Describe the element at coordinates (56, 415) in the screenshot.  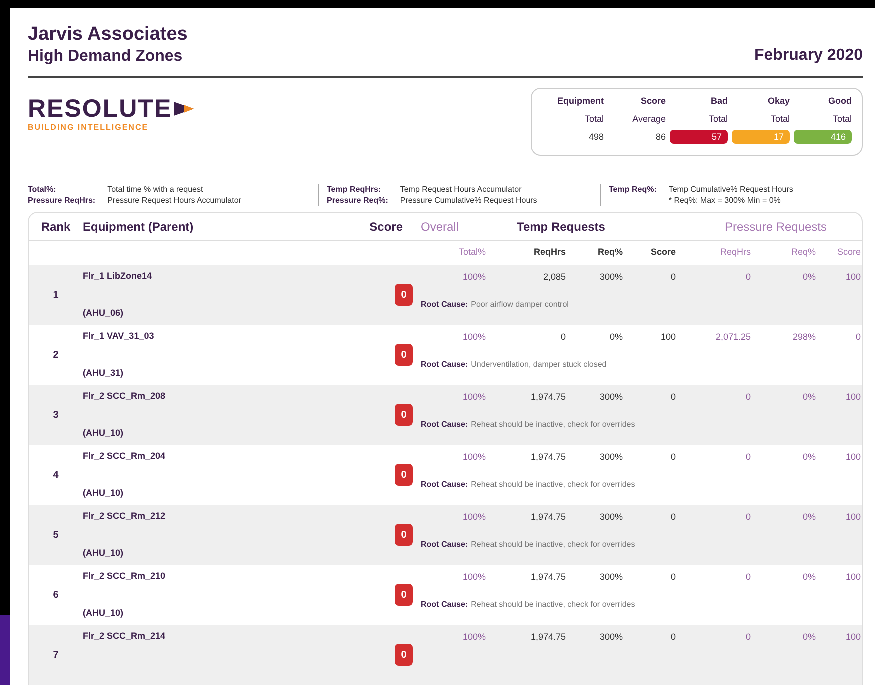
I see `rank-cell-text: 3` at that location.